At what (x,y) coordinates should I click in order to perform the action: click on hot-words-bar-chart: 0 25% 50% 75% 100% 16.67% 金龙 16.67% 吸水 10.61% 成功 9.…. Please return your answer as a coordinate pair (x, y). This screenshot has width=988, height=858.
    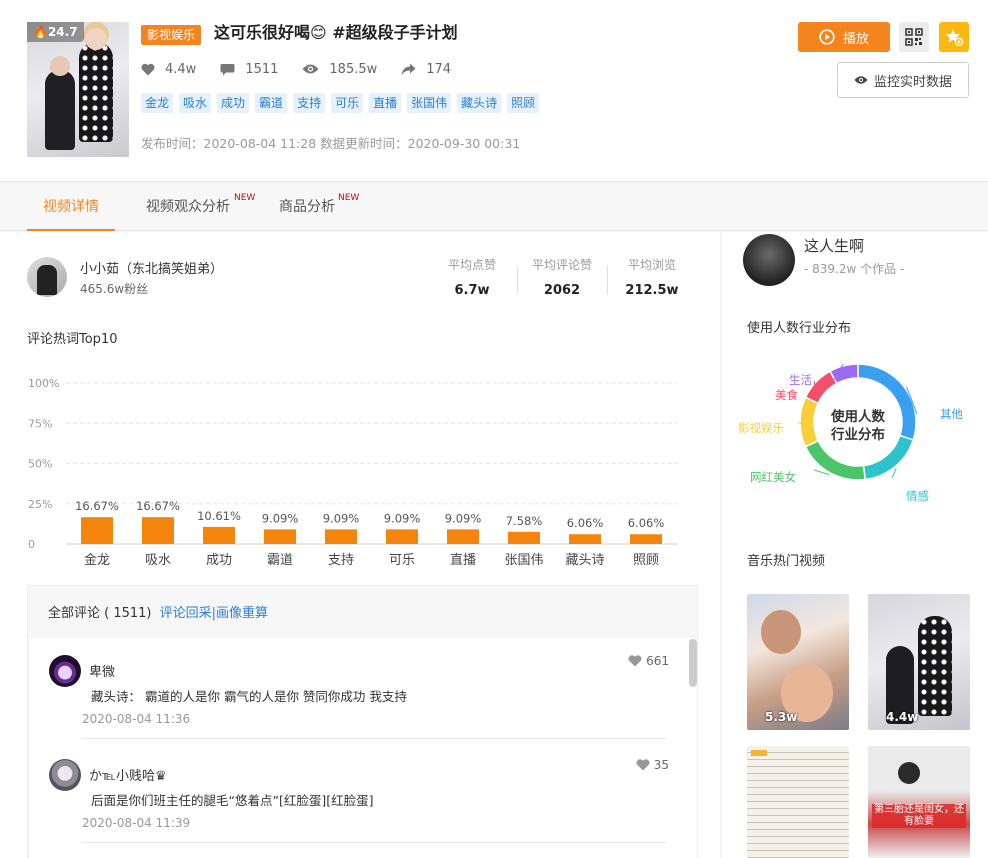
    Looking at the image, I should click on (353, 472).